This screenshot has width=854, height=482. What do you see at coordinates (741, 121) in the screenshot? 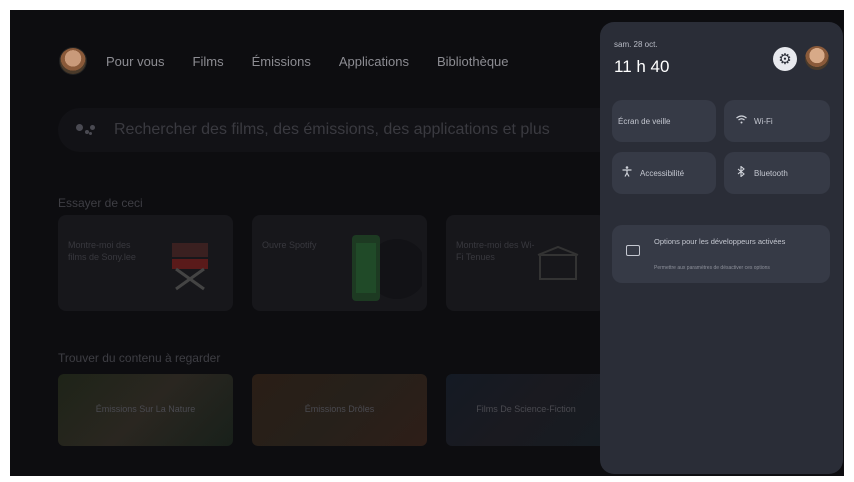
I see `wifi-icon` at bounding box center [741, 121].